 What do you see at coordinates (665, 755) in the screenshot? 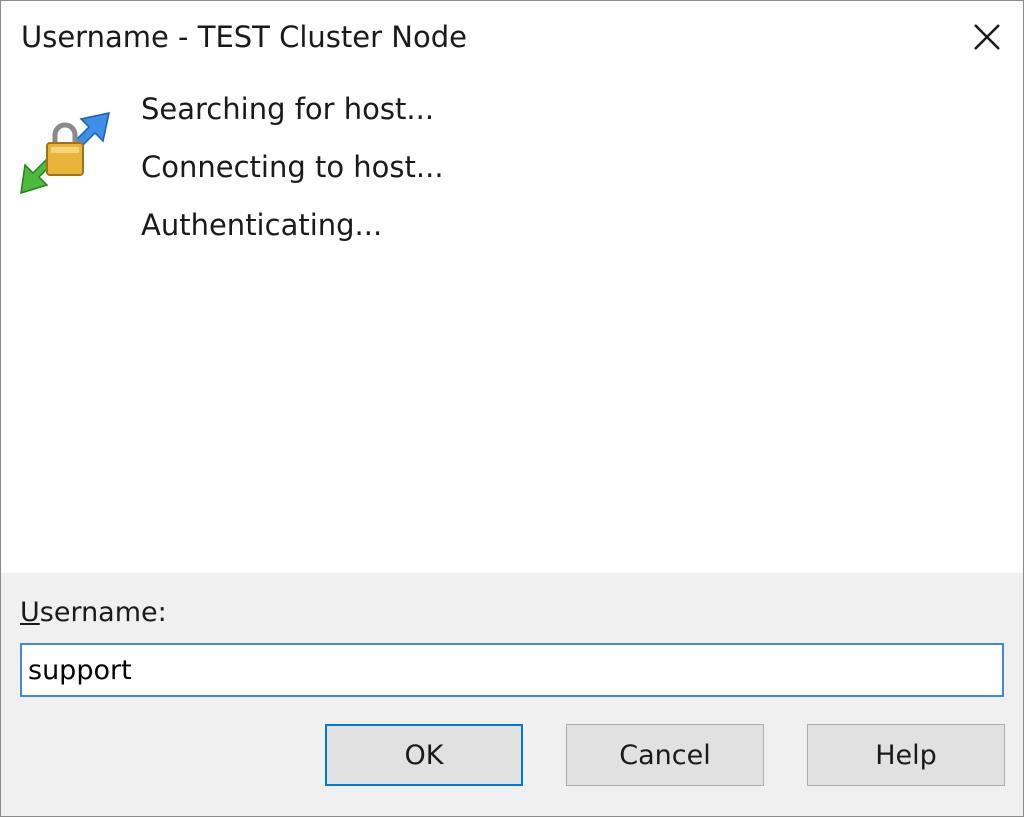
I see `cancel-button: Cancel` at bounding box center [665, 755].